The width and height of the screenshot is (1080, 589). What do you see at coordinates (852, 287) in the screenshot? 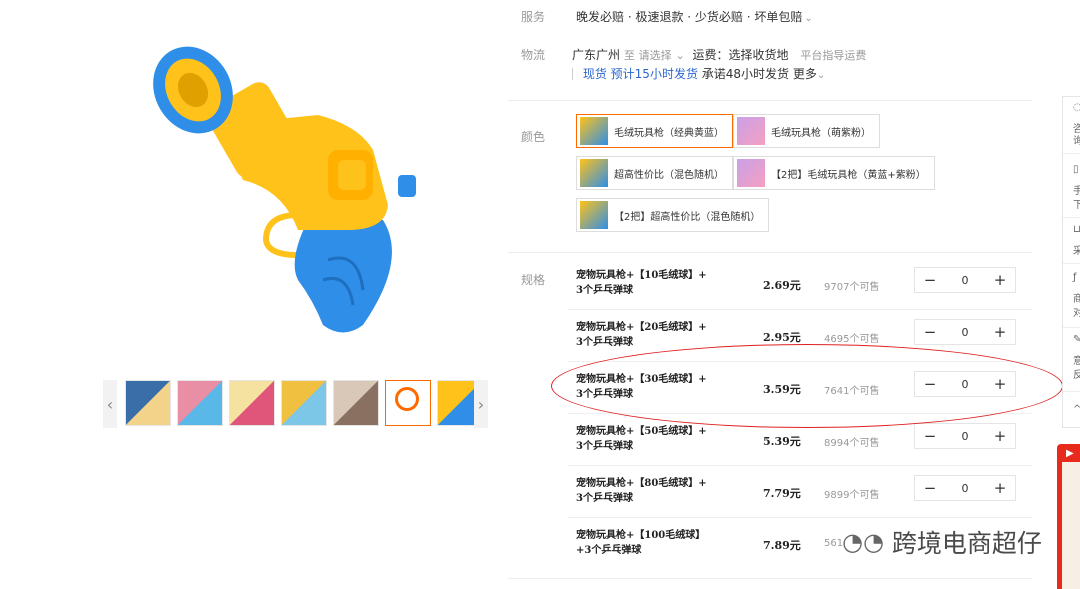
I see `spec-stock: 9707个可售` at bounding box center [852, 287].